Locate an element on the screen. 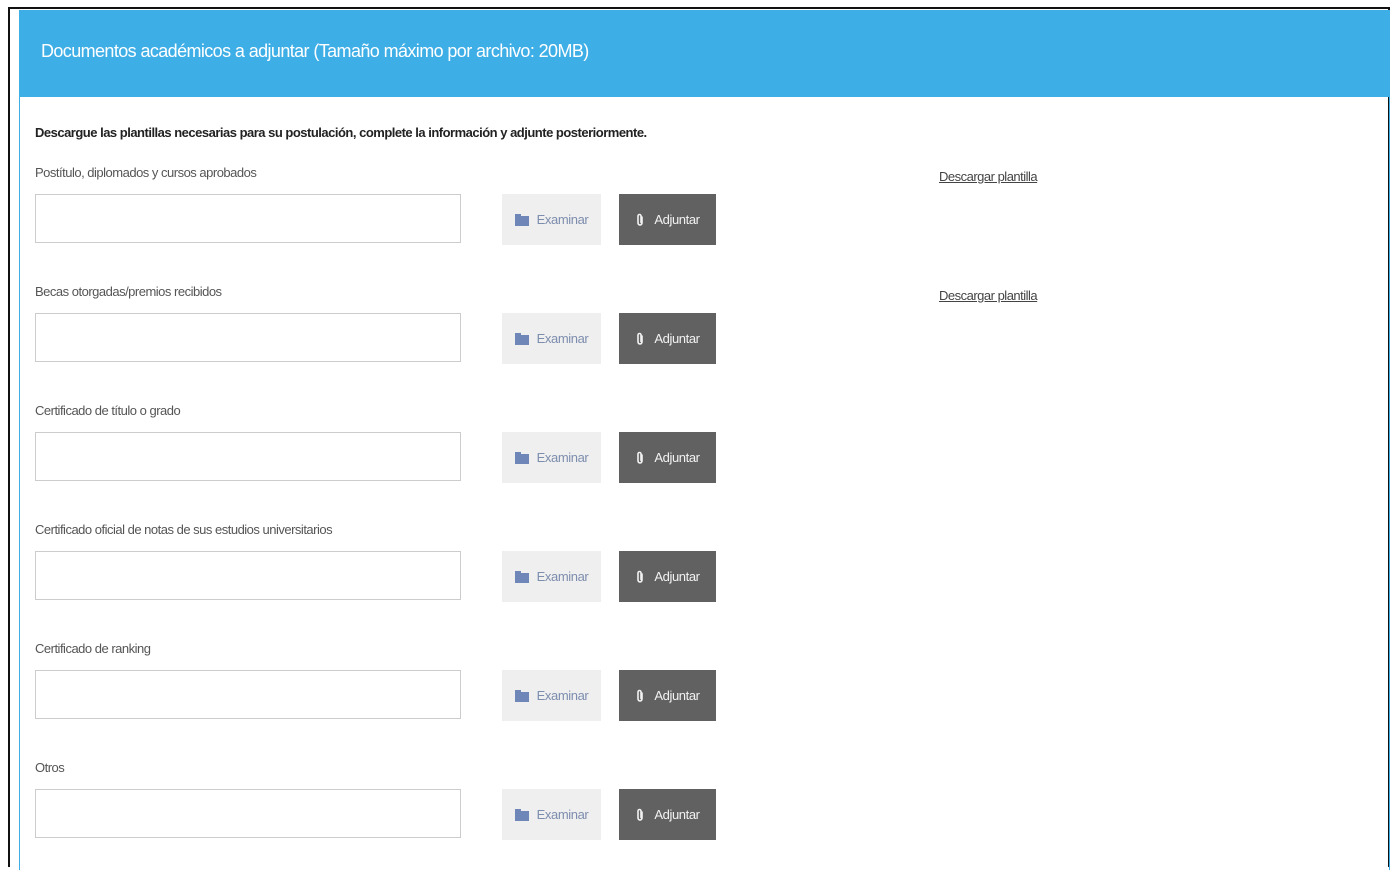 The width and height of the screenshot is (1394, 870). document-row-otros: Otros Examinar Adjuntar is located at coordinates (685, 810).